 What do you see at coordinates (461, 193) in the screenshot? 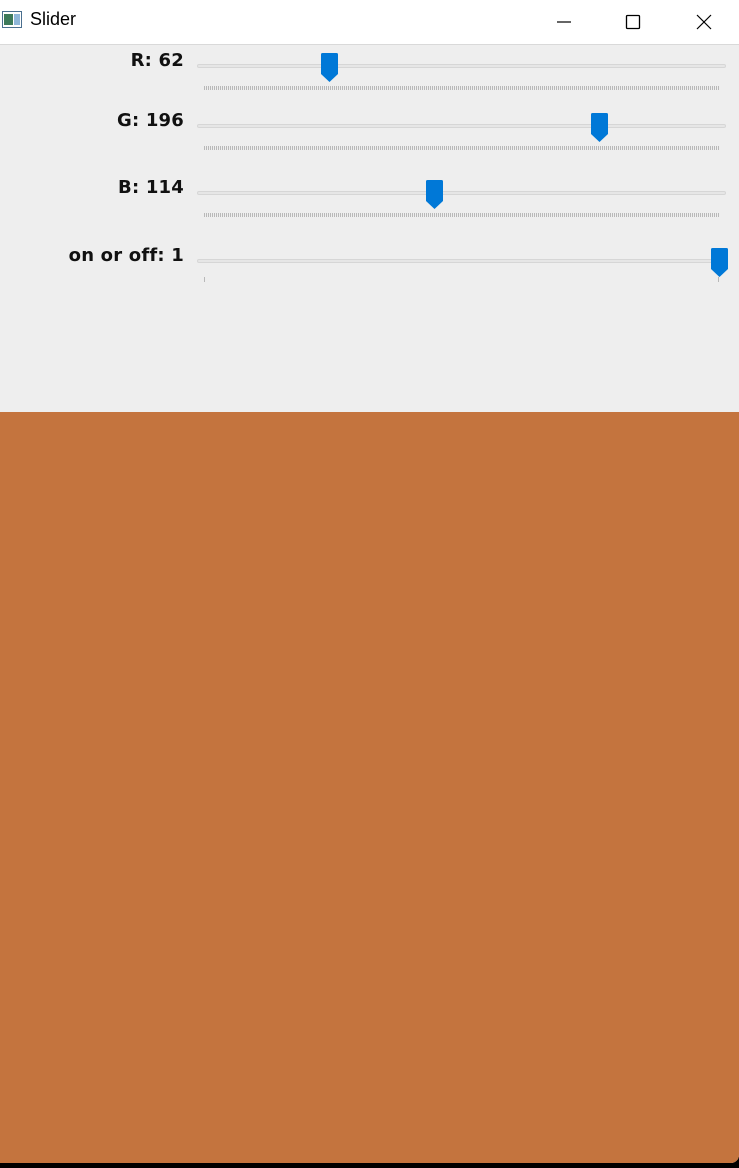
I see `slider-track-b` at bounding box center [461, 193].